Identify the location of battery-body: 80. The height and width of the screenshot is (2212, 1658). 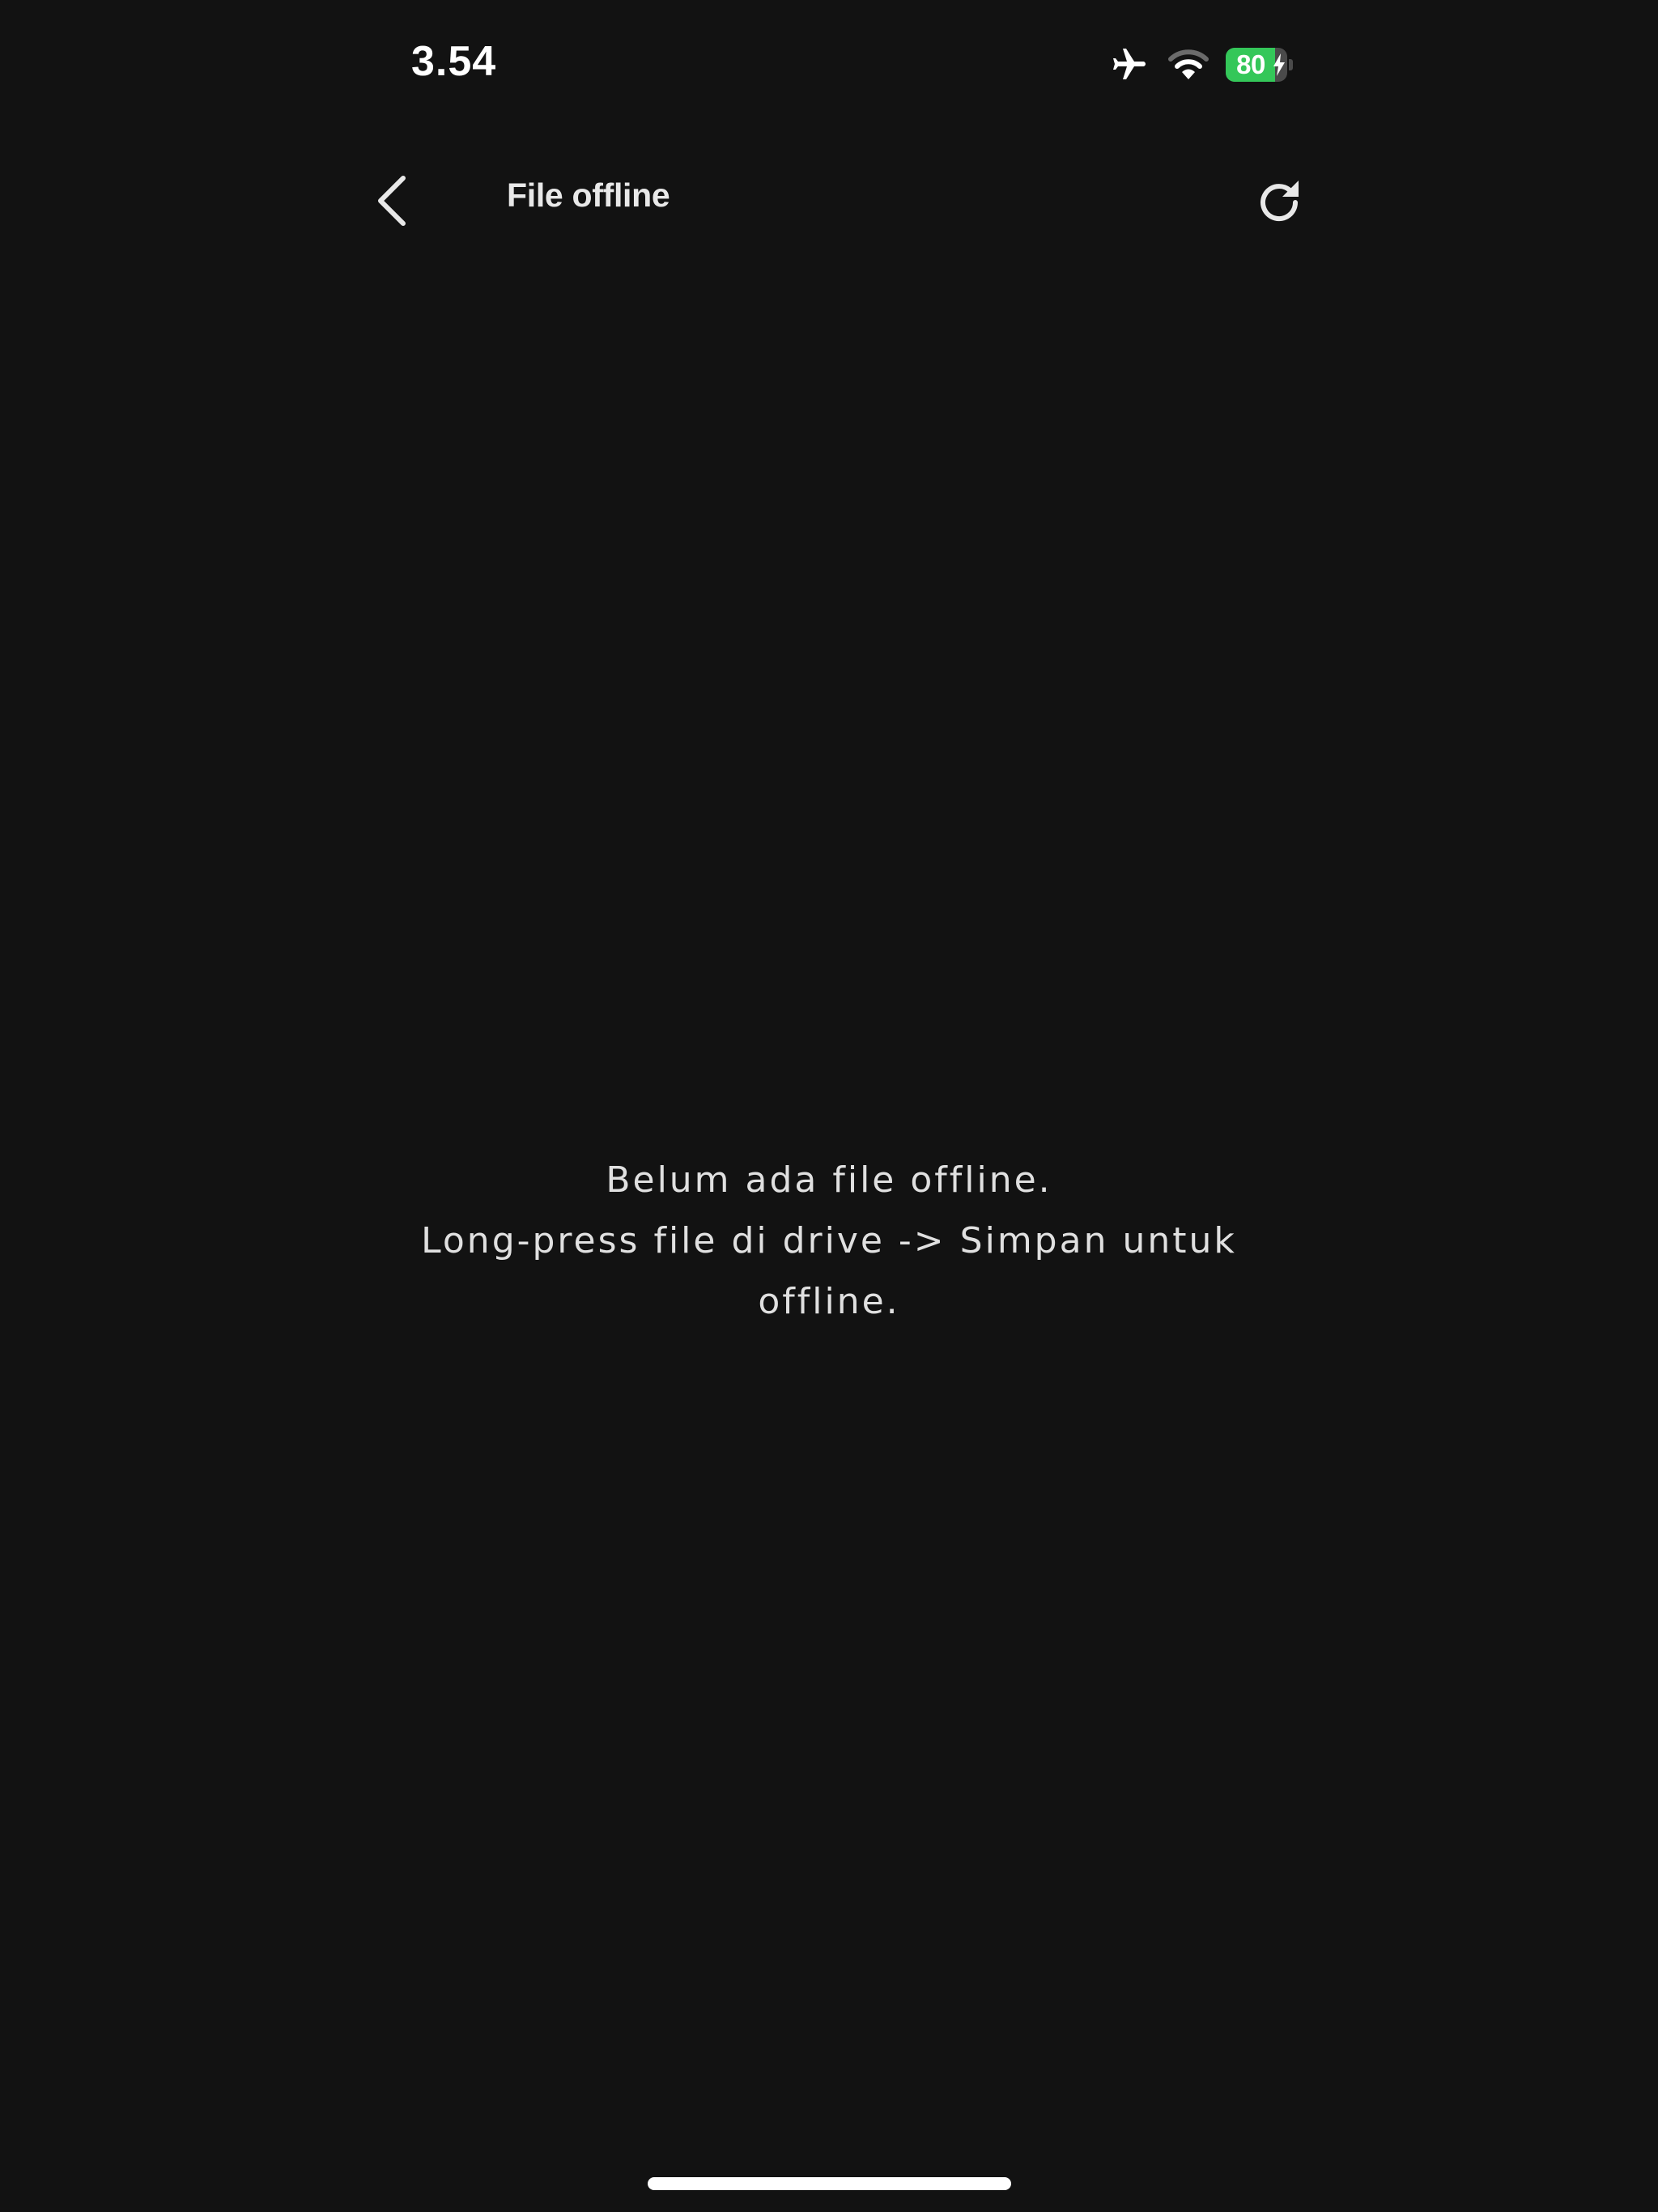
(1256, 65).